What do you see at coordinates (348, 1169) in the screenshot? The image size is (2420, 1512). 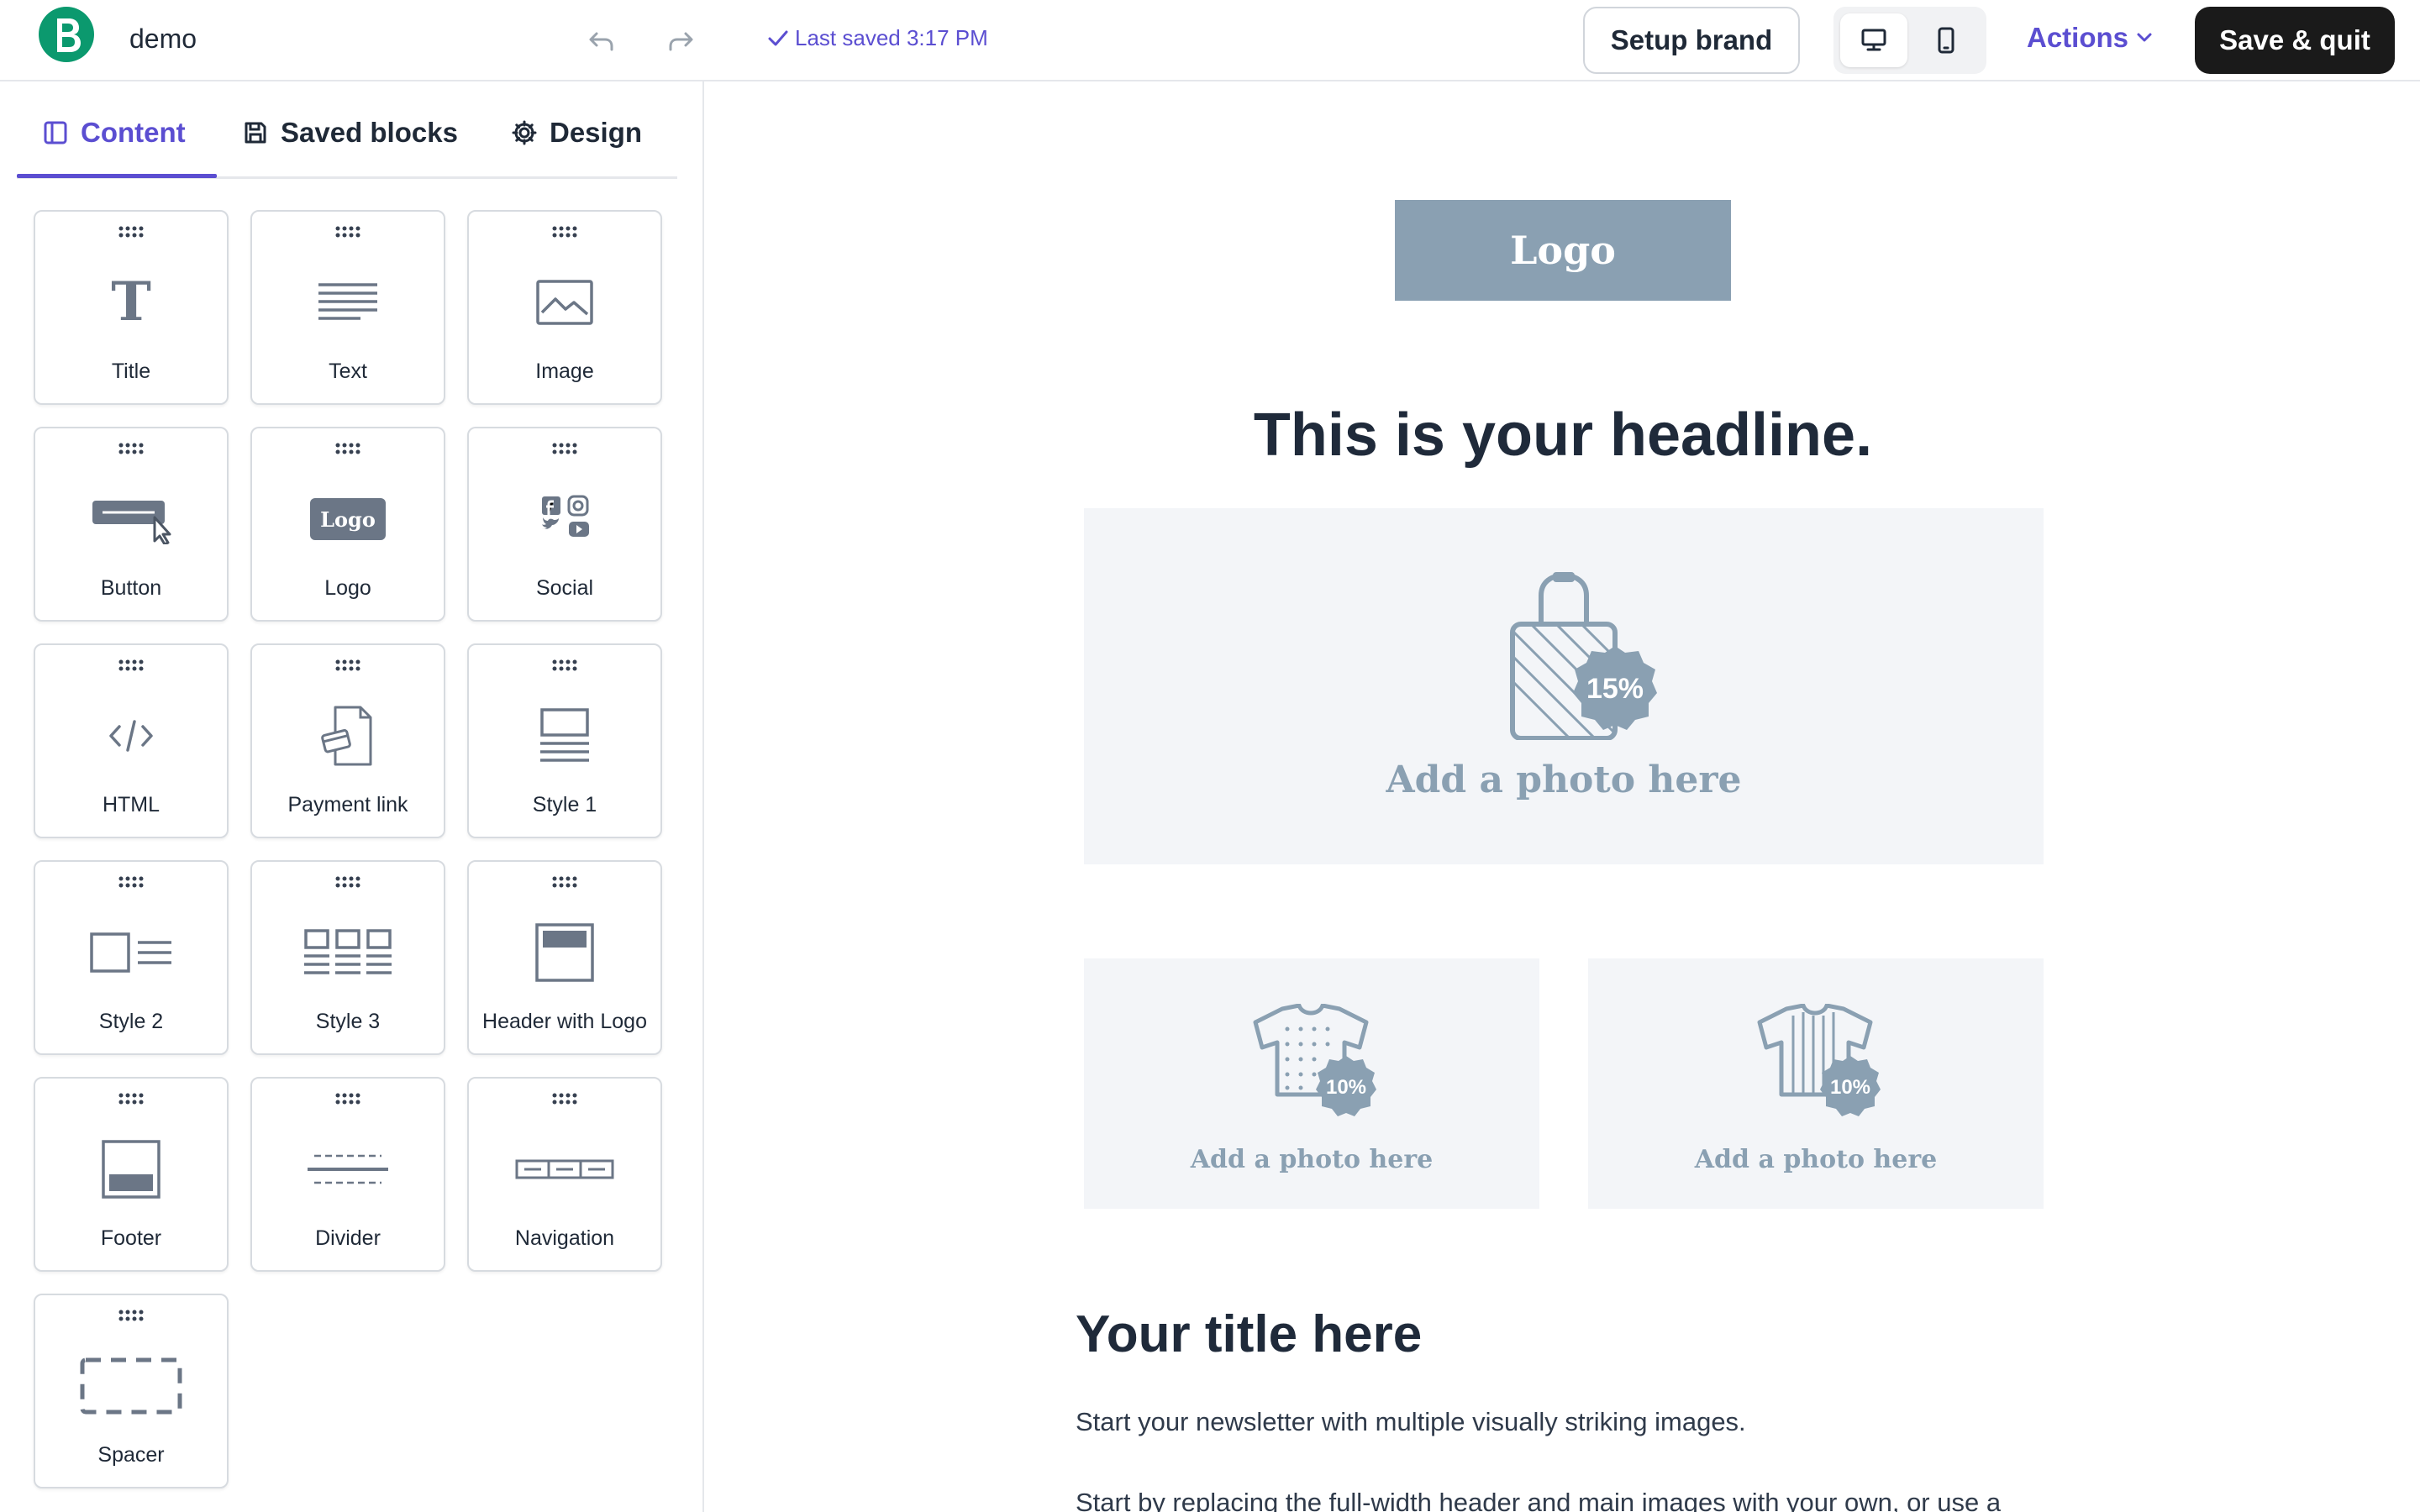 I see `divider-icon` at bounding box center [348, 1169].